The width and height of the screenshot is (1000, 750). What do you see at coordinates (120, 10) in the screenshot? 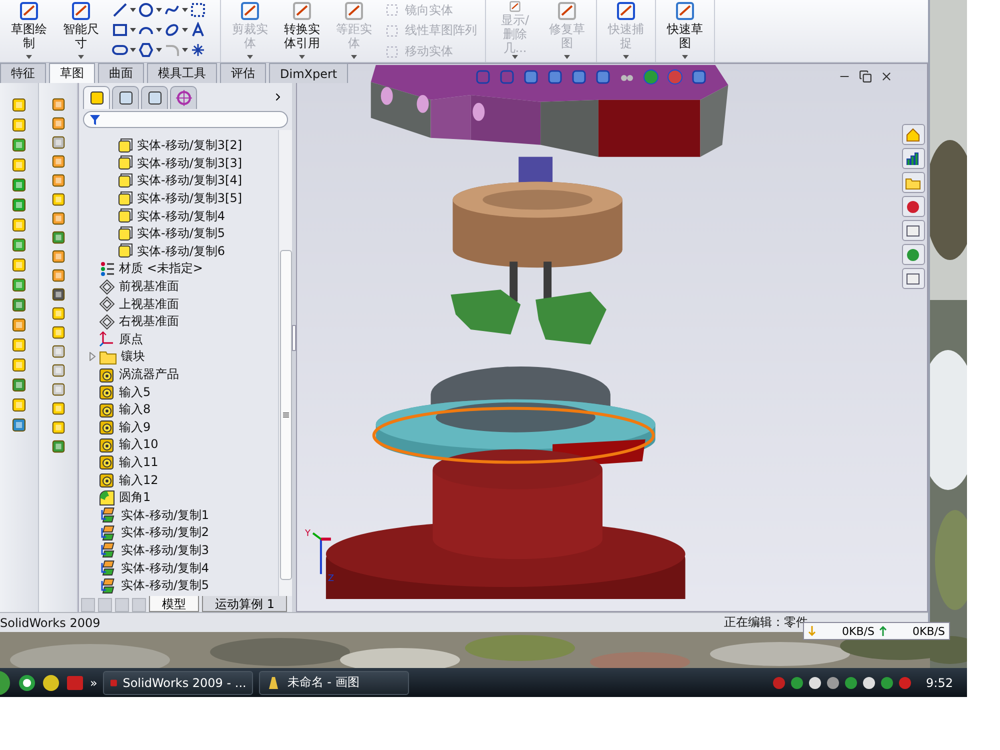
I see `line-icon` at bounding box center [120, 10].